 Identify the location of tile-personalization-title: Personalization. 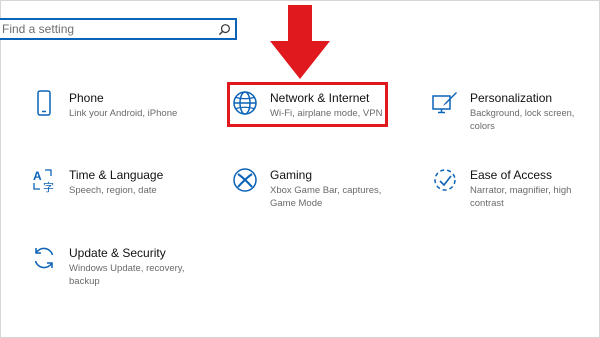
(511, 98).